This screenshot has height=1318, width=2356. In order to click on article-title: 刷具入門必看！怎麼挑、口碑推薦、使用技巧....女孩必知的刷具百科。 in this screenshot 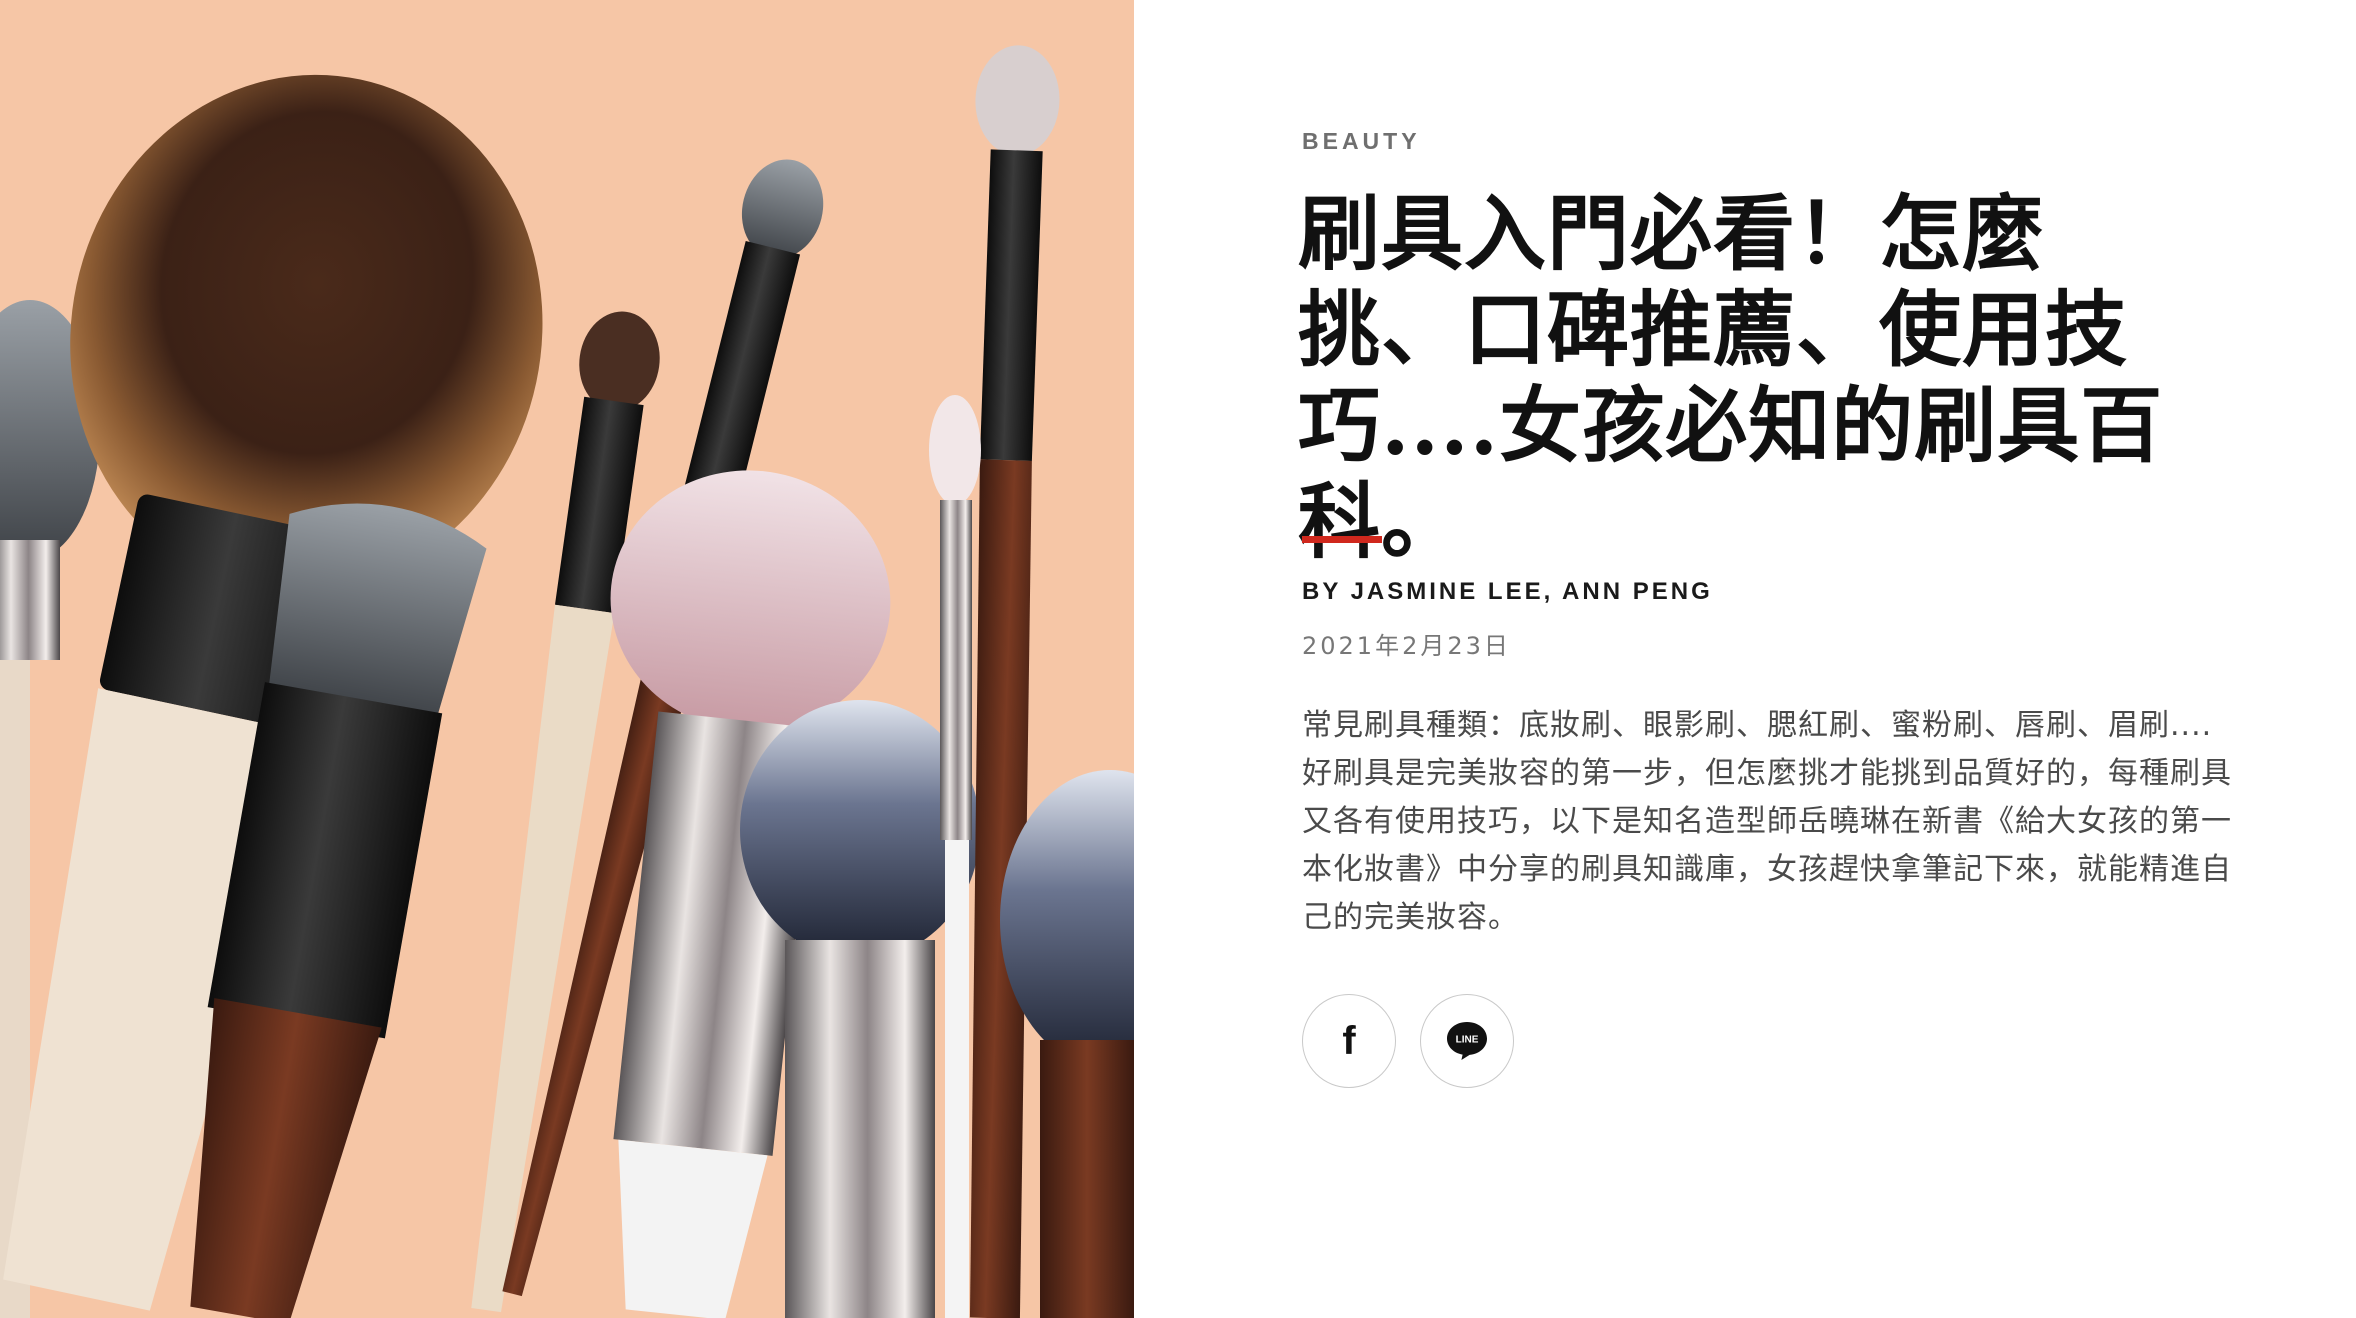, I will do `click(1731, 378)`.